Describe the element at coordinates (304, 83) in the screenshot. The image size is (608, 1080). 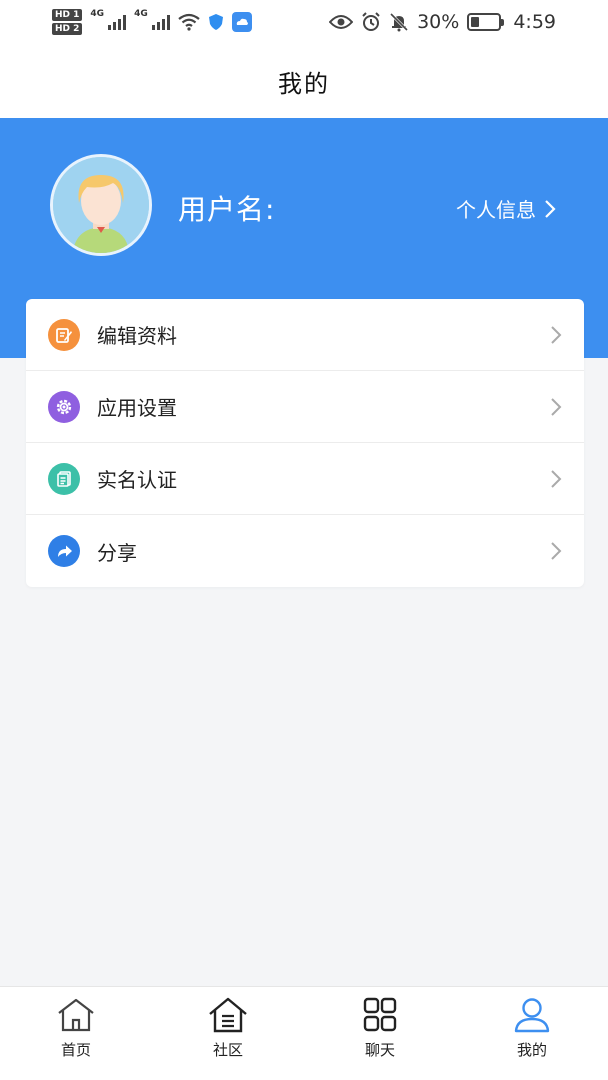
I see `page-title: 我的` at that location.